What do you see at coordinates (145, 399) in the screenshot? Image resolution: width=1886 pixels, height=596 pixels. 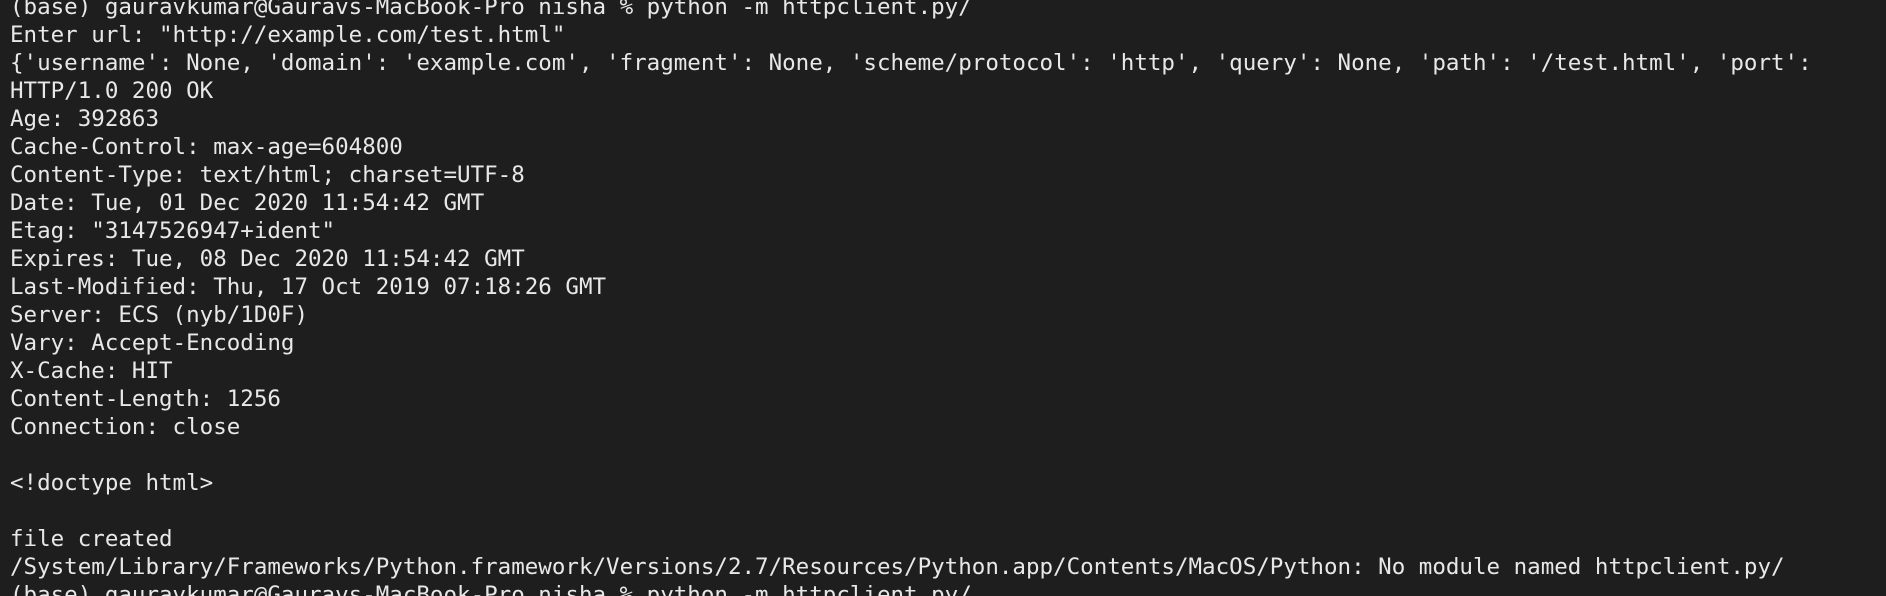 I see `header-content-length: Content-Length: 1256` at bounding box center [145, 399].